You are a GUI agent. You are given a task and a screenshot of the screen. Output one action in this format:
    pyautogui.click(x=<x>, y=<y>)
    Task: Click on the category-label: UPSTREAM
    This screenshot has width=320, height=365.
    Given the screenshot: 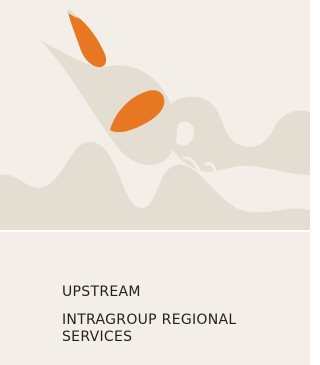 What is the action you would take?
    pyautogui.click(x=101, y=292)
    